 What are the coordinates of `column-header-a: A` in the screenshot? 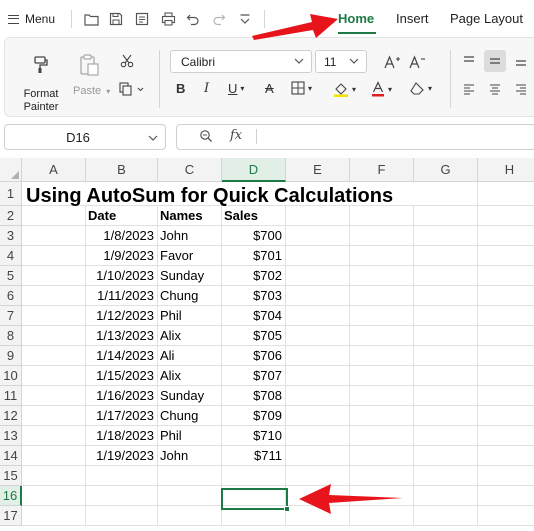 It's located at (54, 170).